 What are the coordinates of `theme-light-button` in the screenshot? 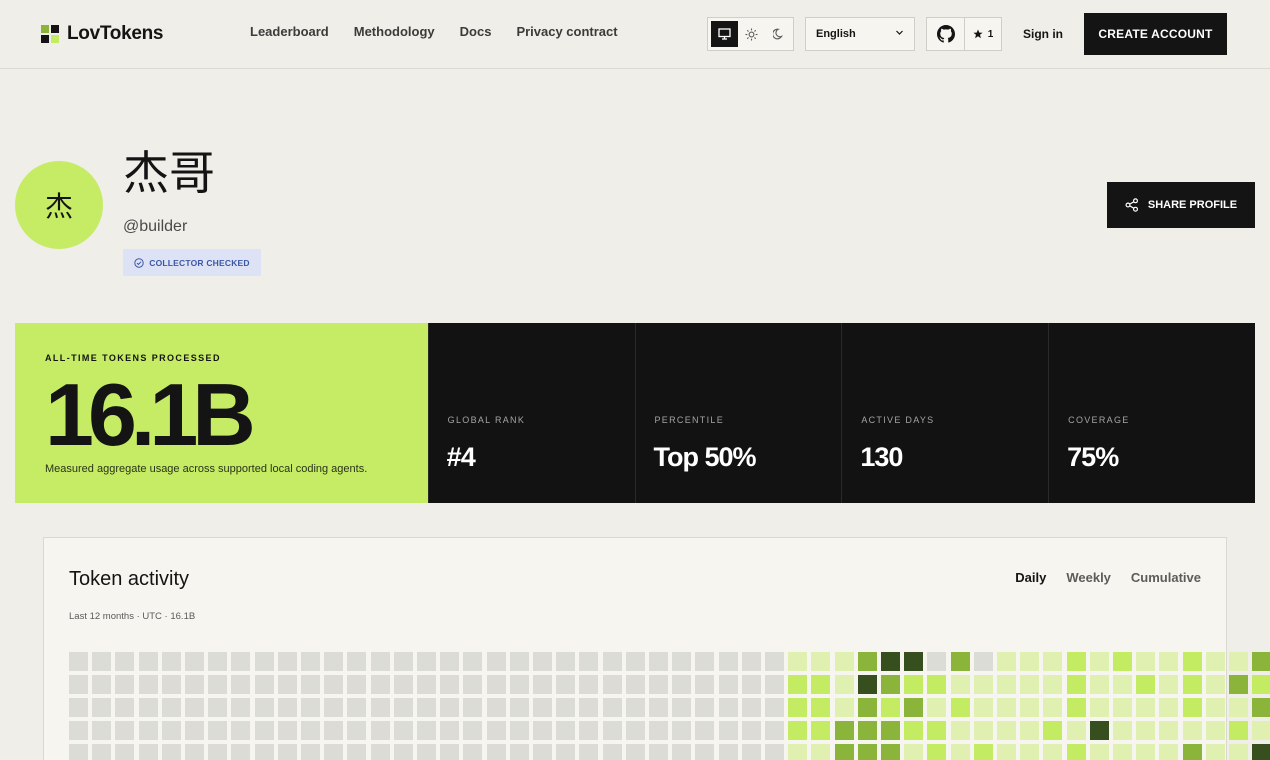 It's located at (751, 34).